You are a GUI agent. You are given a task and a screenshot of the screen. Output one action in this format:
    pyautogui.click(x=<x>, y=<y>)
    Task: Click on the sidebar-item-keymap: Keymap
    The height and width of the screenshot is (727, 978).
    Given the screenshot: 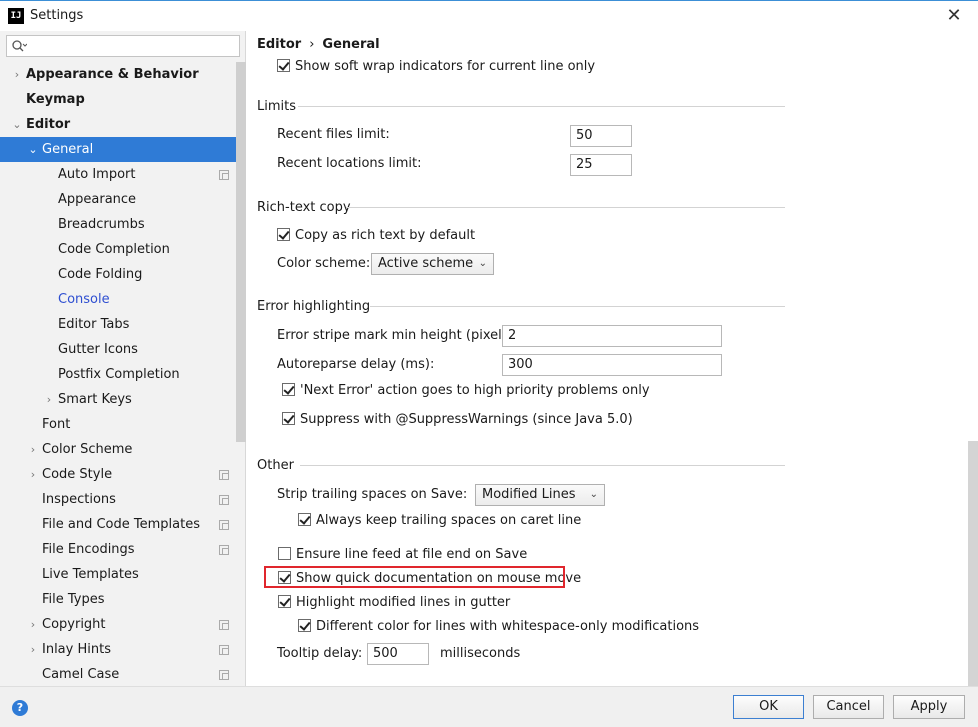 What is the action you would take?
    pyautogui.click(x=118, y=99)
    